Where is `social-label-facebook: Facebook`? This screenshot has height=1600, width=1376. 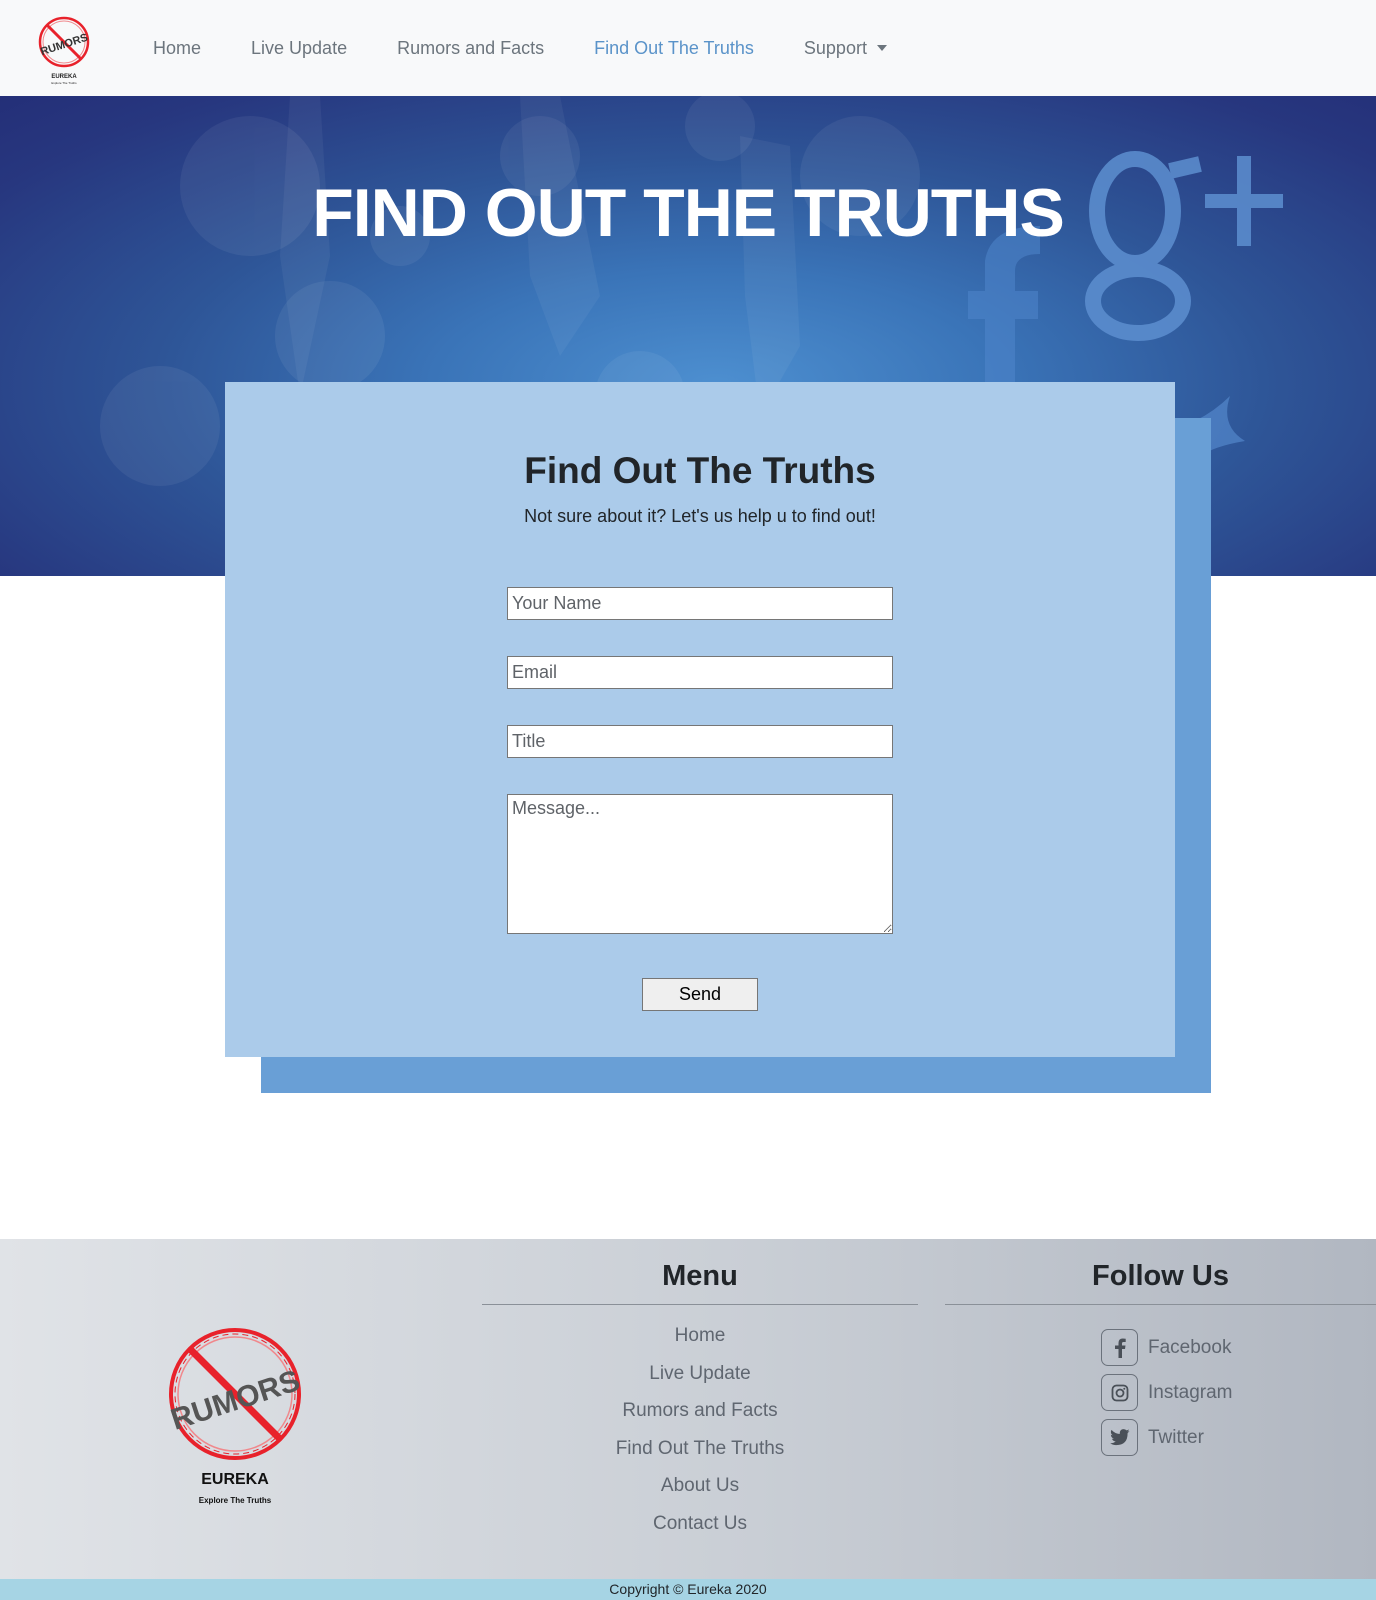
social-label-facebook: Facebook is located at coordinates (1190, 1347).